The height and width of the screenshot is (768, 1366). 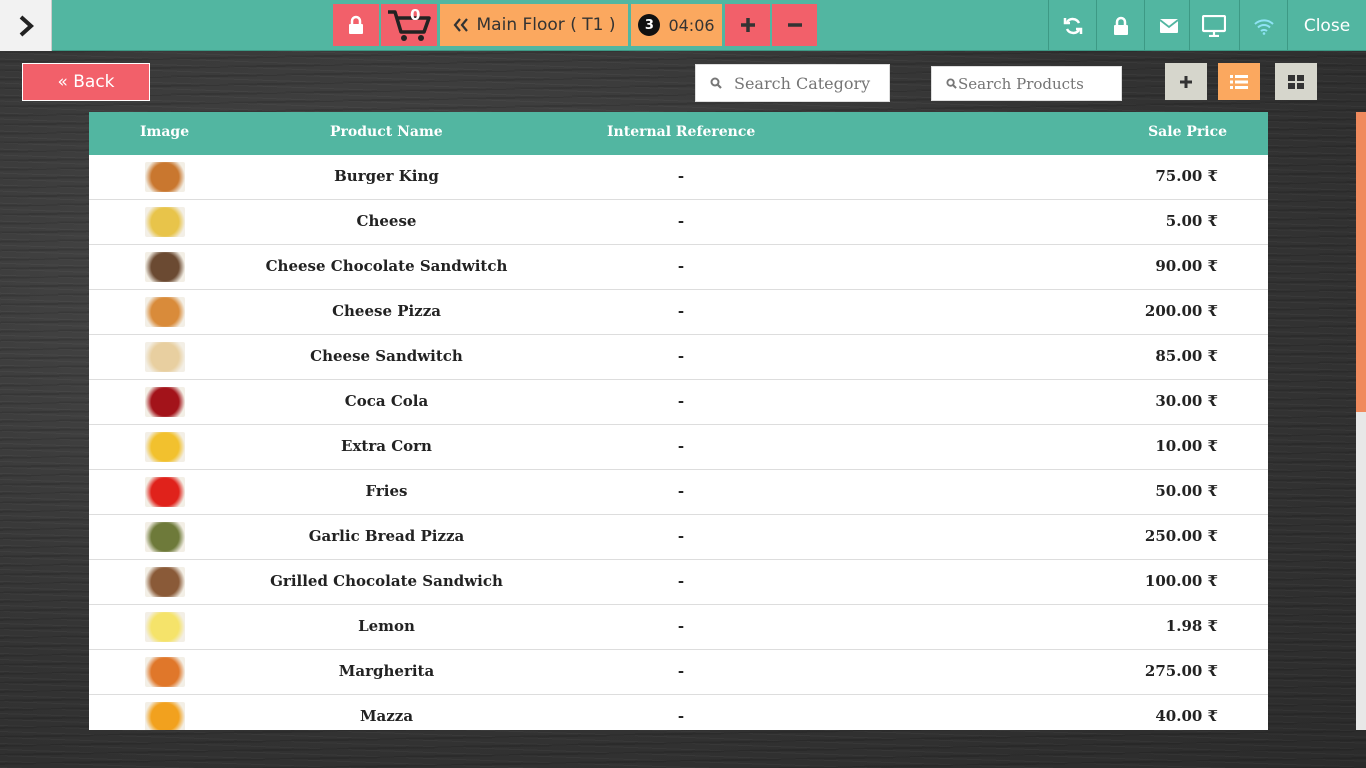 I want to click on sale-price: 85.00 ₹, so click(x=1186, y=356).